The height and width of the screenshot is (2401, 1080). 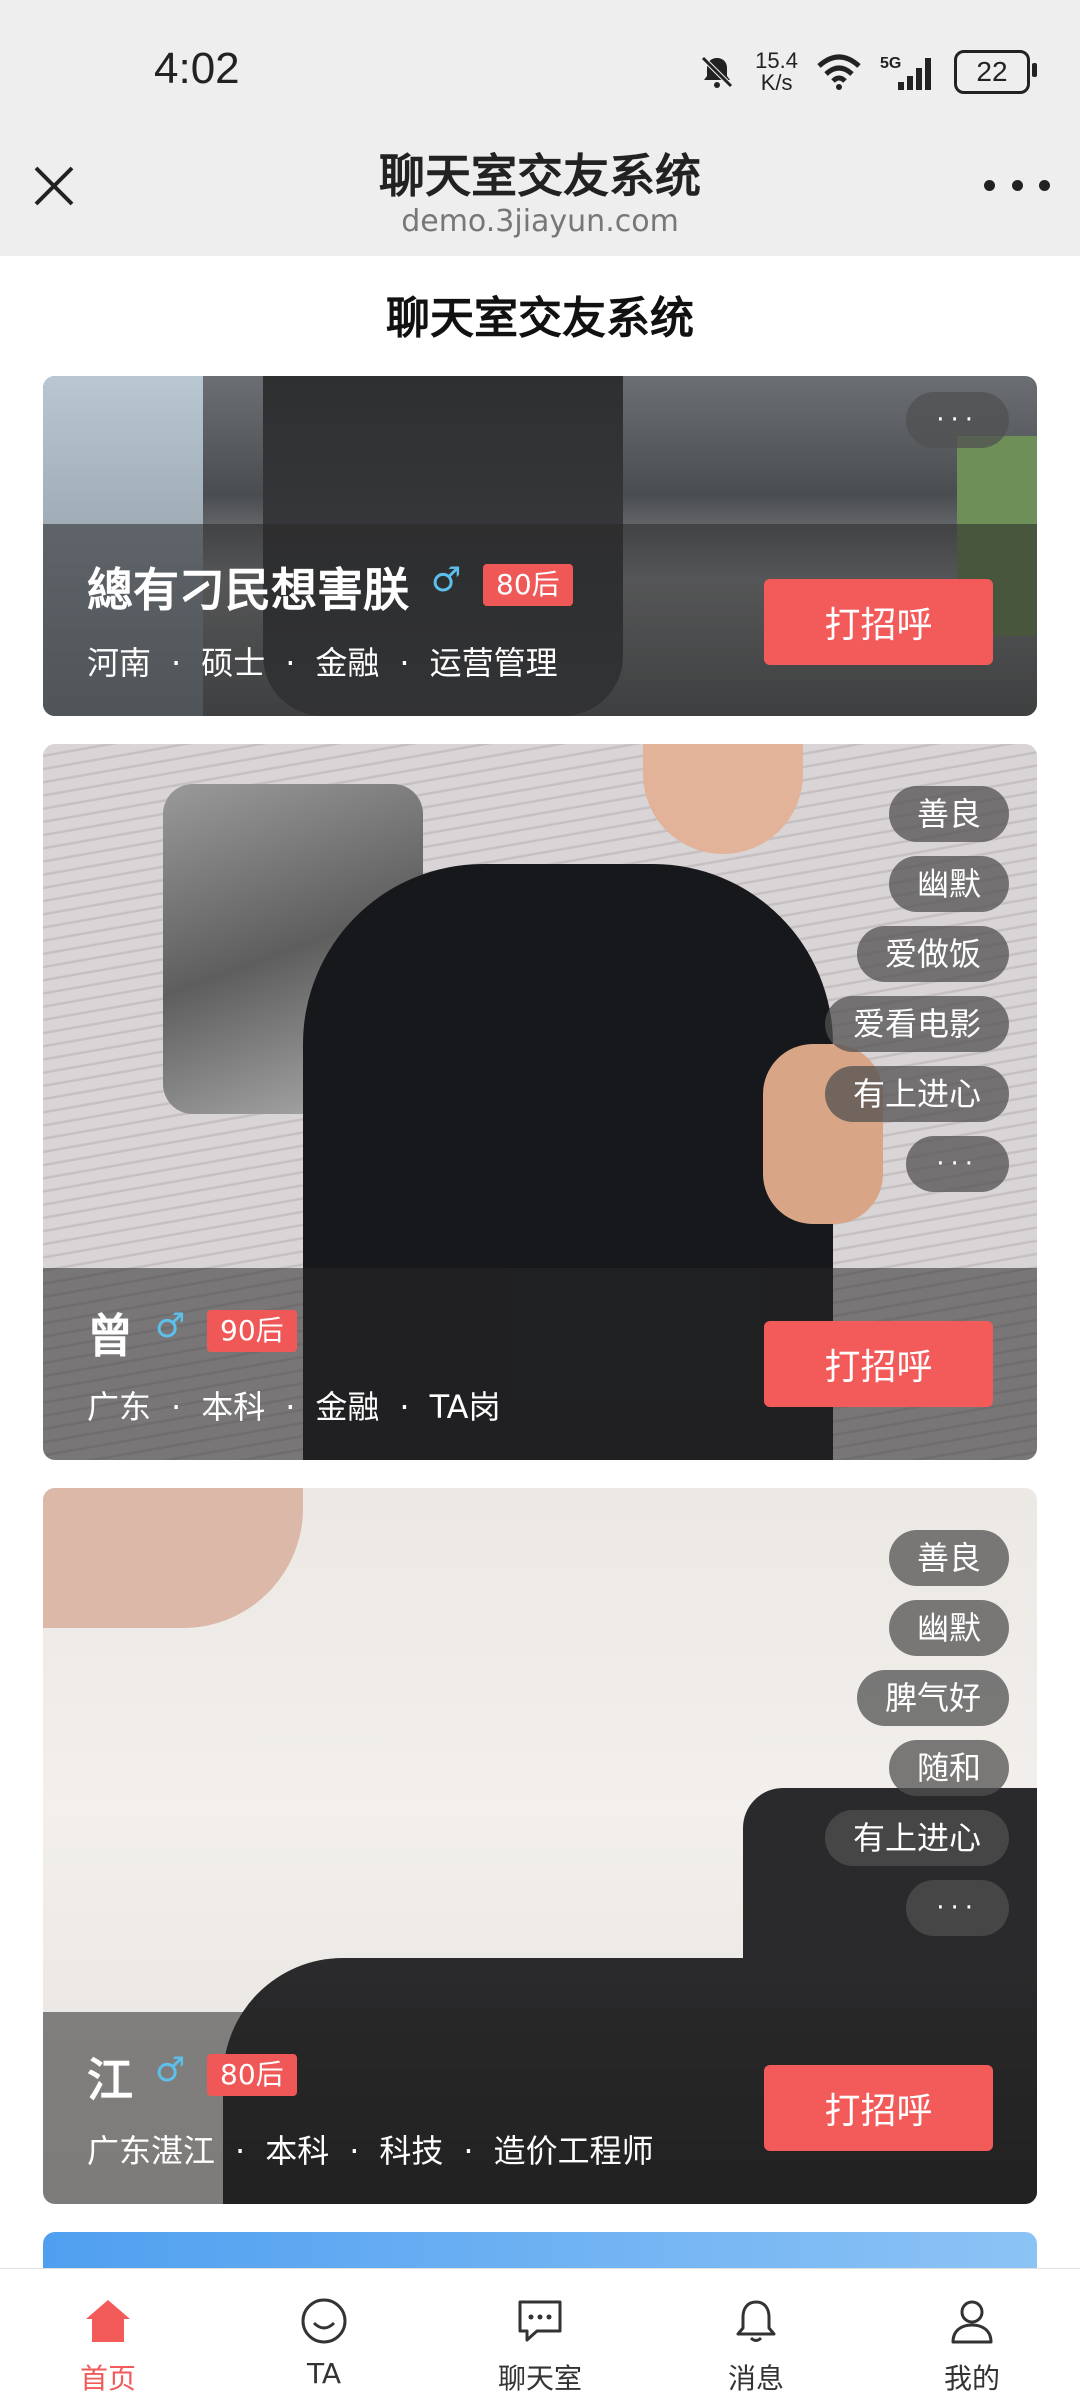 I want to click on age-badge: 90后, so click(x=252, y=1331).